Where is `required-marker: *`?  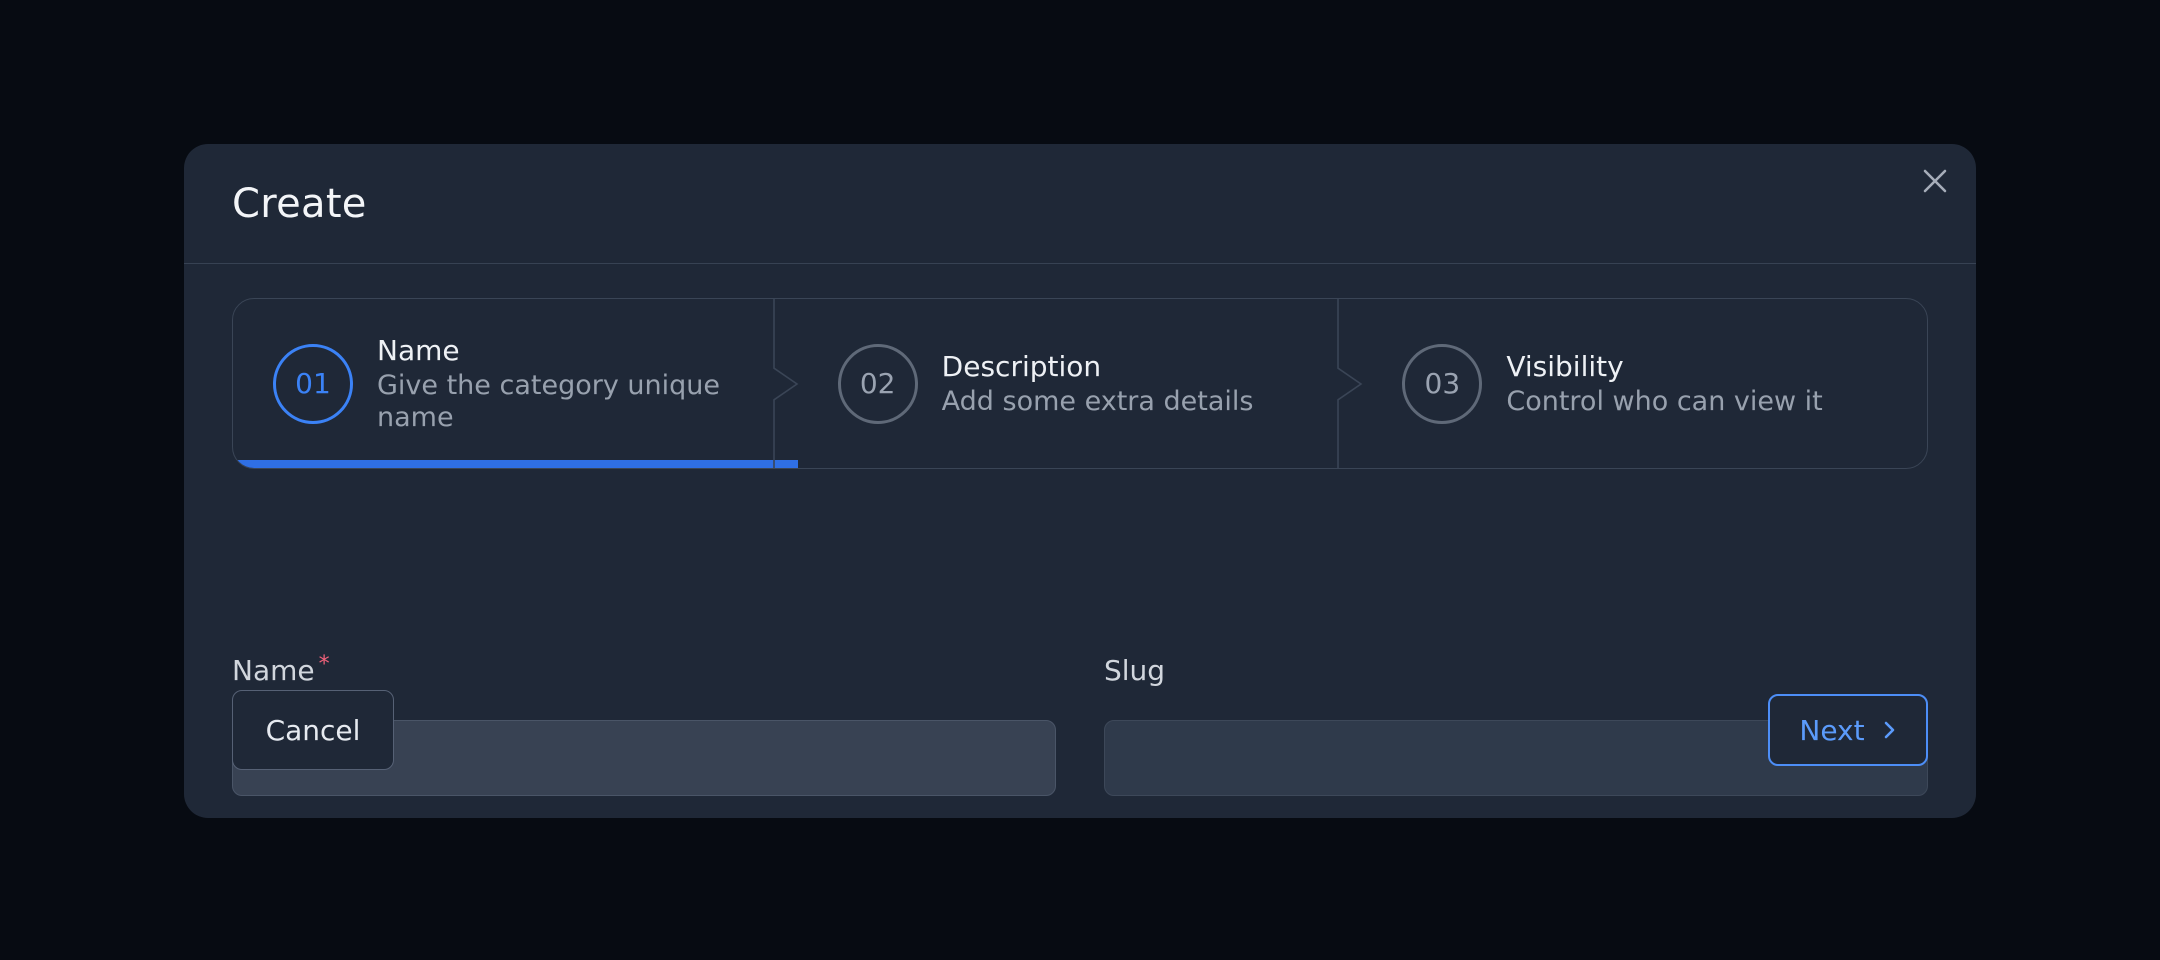 required-marker: * is located at coordinates (324, 664).